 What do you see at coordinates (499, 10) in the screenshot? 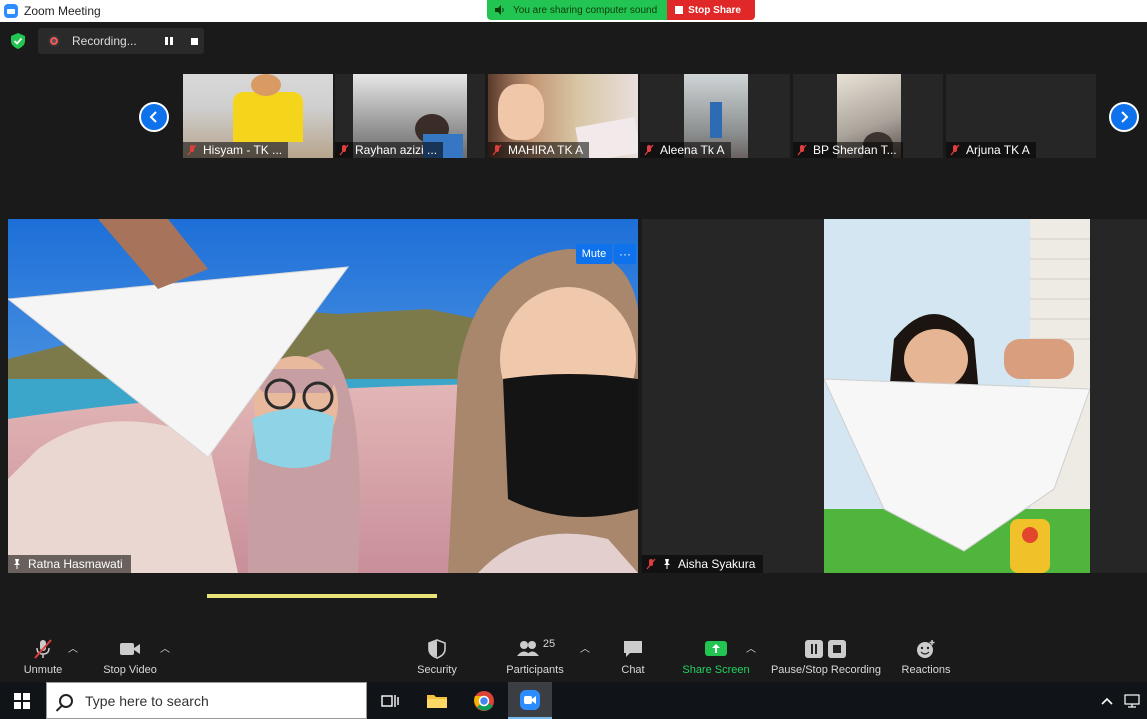
I see `speaker-icon` at bounding box center [499, 10].